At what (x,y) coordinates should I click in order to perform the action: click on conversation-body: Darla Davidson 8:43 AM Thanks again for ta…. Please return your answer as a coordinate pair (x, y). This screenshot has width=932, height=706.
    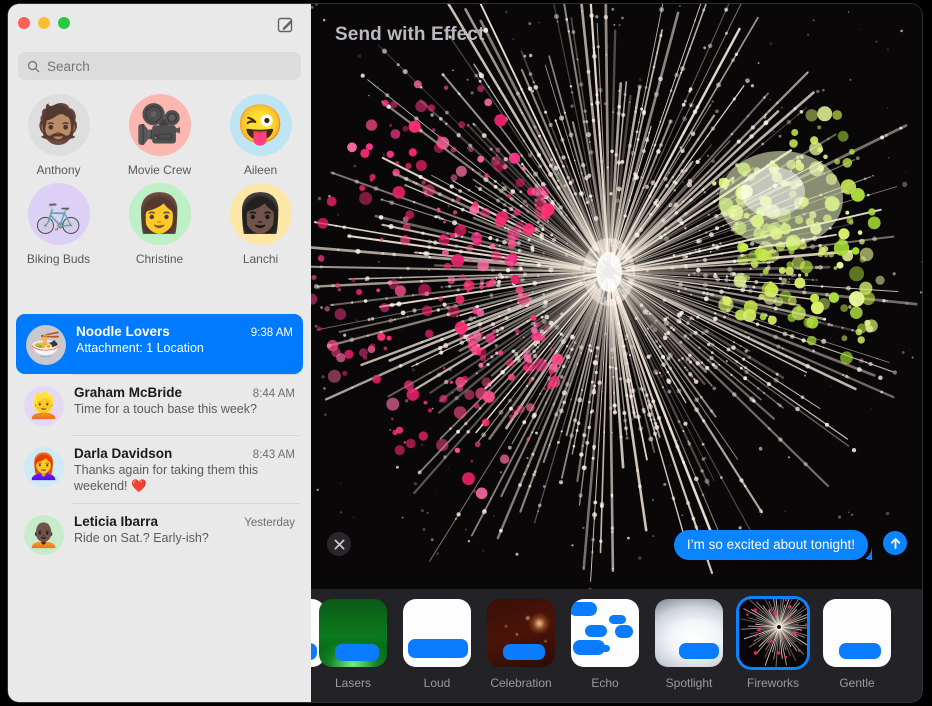
    Looking at the image, I should click on (184, 469).